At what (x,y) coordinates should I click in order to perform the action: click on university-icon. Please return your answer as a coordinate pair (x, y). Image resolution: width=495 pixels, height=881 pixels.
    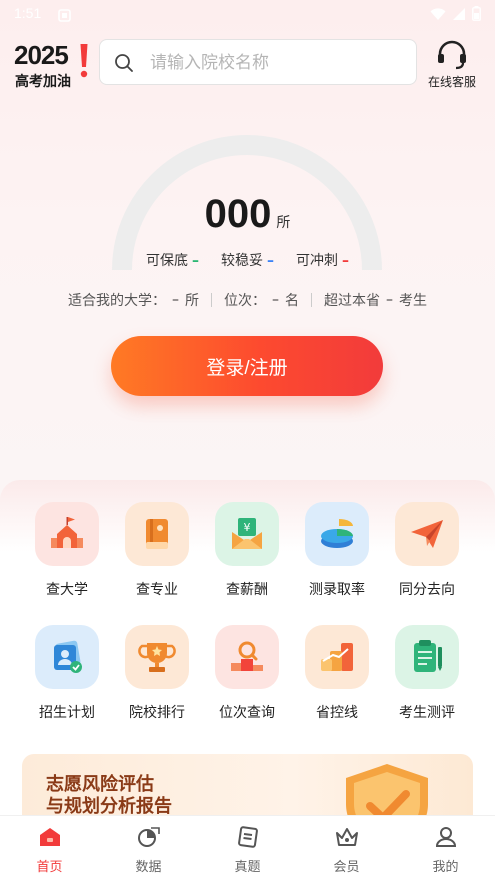
    Looking at the image, I should click on (67, 534).